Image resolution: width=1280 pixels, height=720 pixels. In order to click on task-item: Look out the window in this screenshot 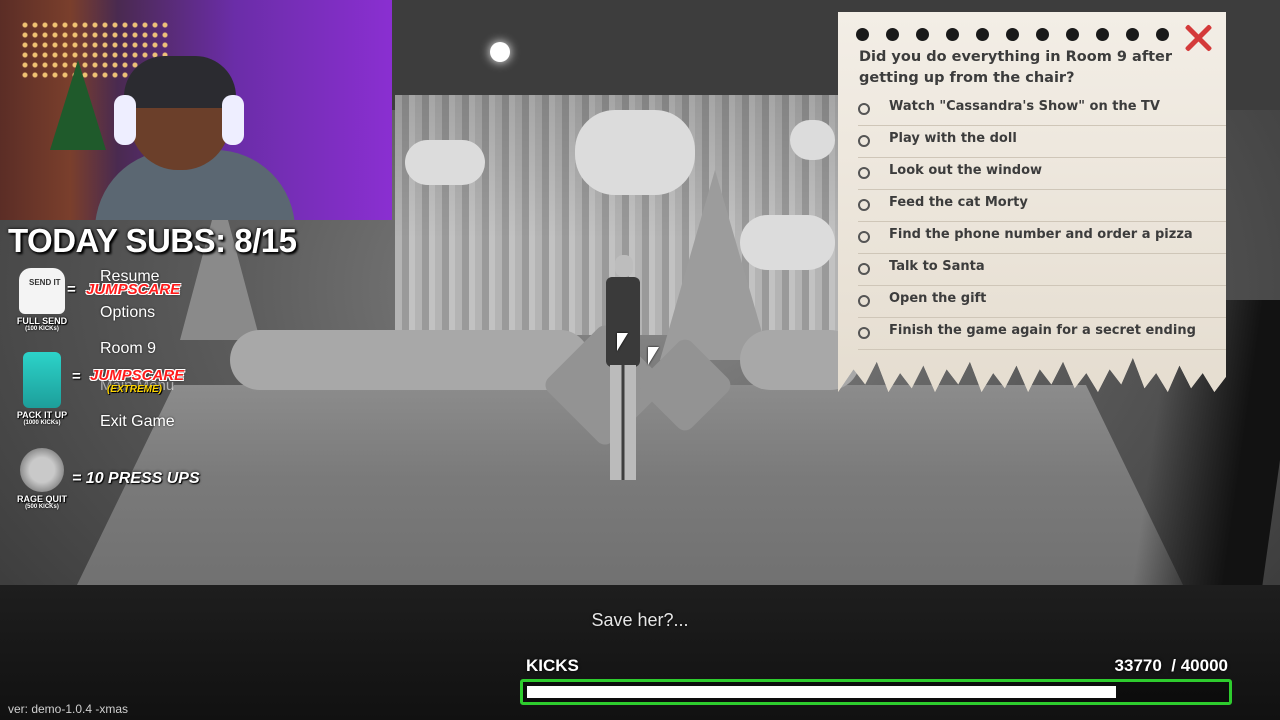, I will do `click(1042, 173)`.